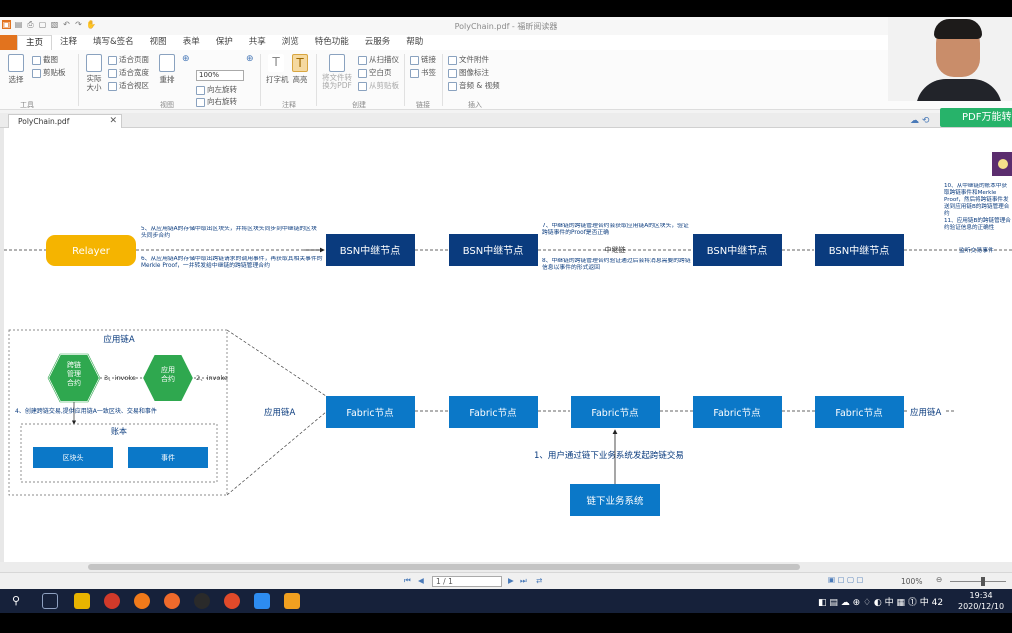  What do you see at coordinates (452, 60) in the screenshot?
I see `attachment-icon` at bounding box center [452, 60].